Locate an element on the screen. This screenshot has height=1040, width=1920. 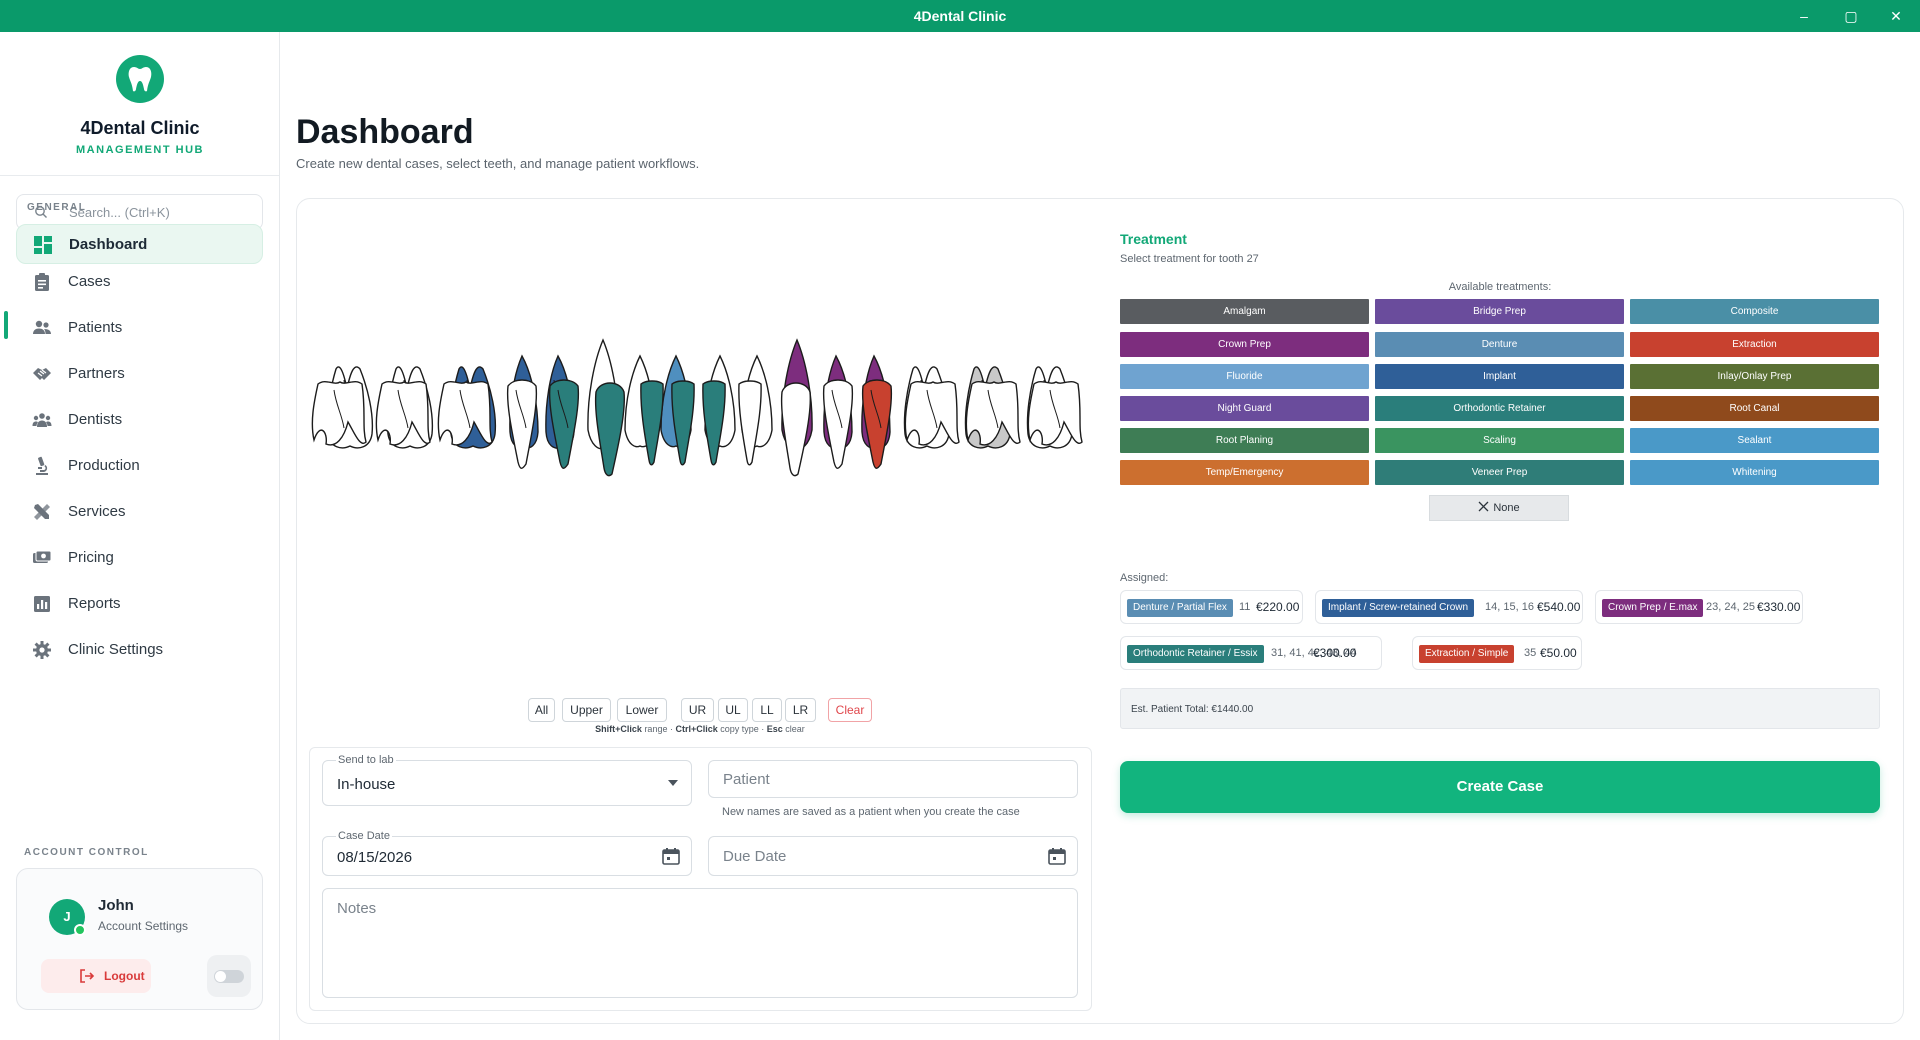
case-date-label: Case Date is located at coordinates (364, 836).